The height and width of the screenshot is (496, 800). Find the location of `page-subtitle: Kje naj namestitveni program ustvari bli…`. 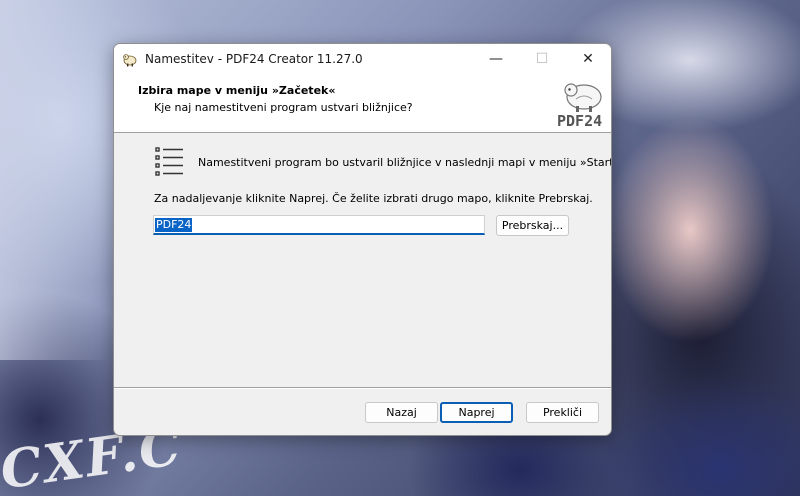

page-subtitle: Kje naj namestitveni program ustvari bli… is located at coordinates (283, 107).